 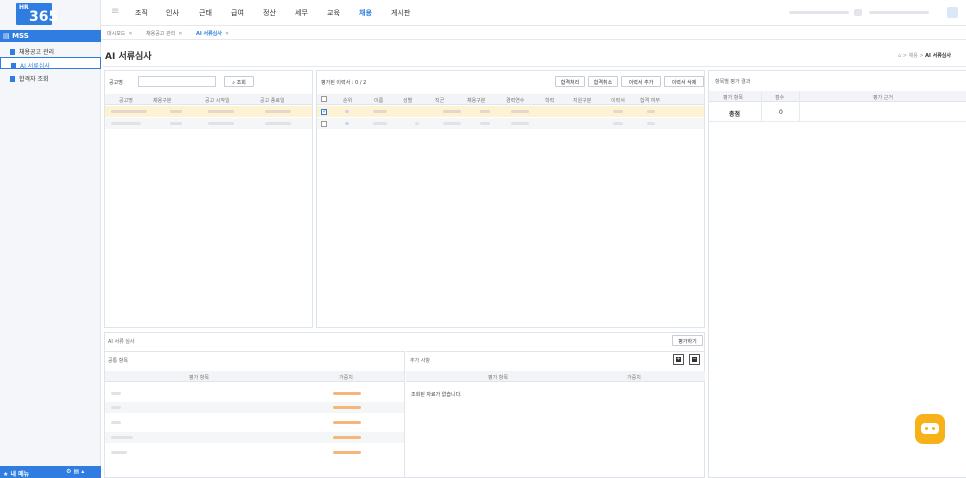 I want to click on th-eval-item: 평가 항목, so click(x=733, y=98).